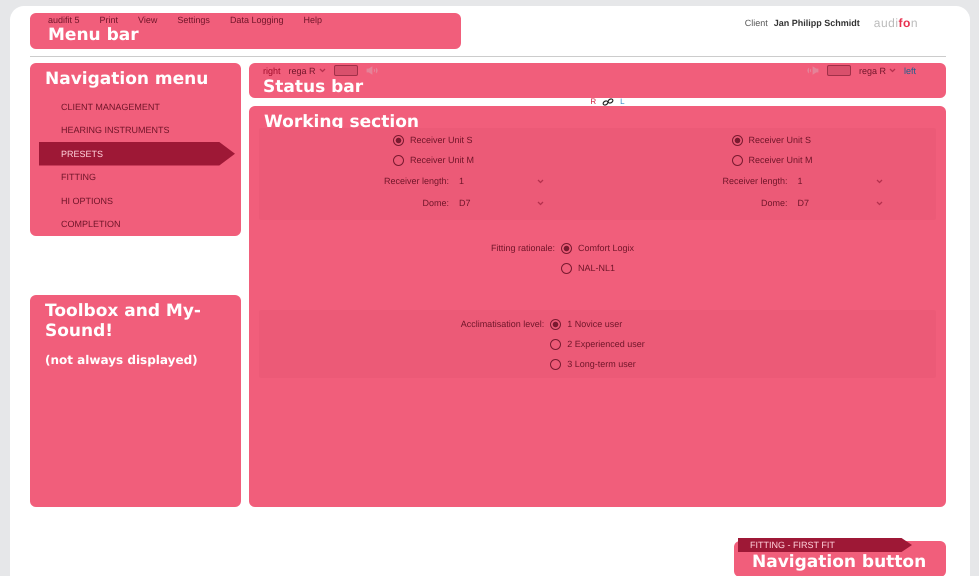  Describe the element at coordinates (622, 102) in the screenshot. I see `side-label: L` at that location.